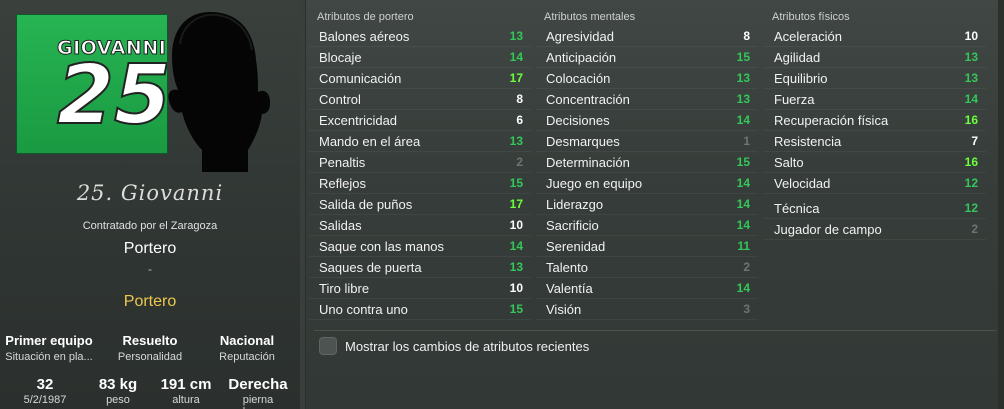 The image size is (1004, 409). I want to click on attribute-name: Excentricidad, so click(358, 120).